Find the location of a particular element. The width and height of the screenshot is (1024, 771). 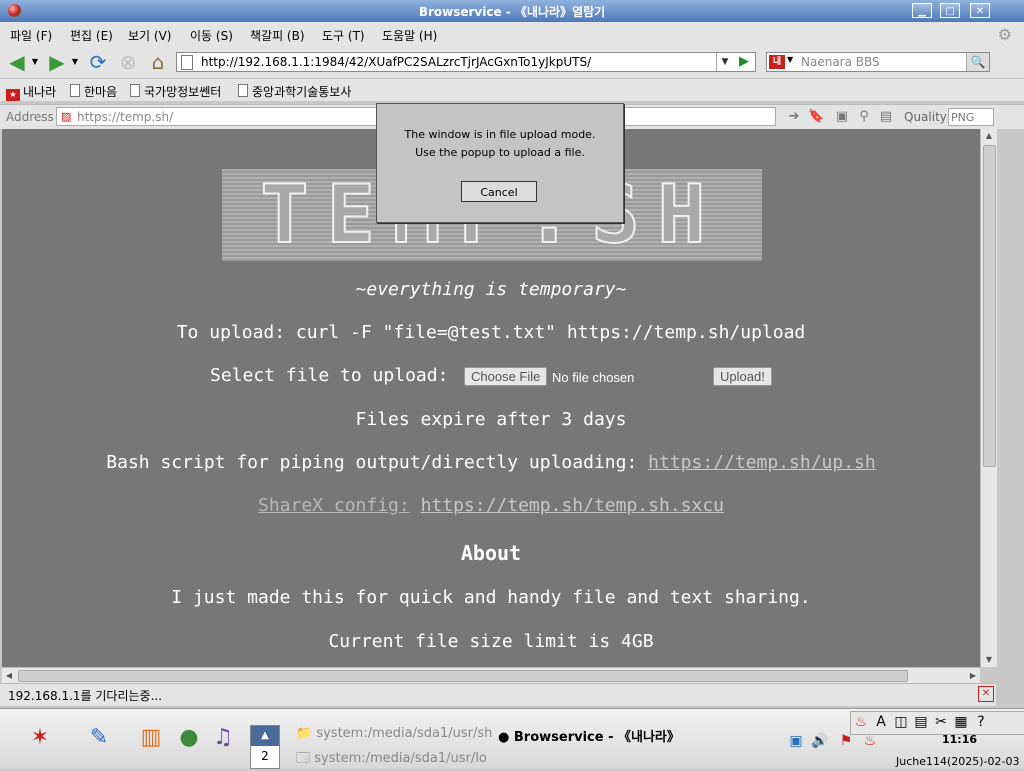

throbber-gear-icon: ⚙ is located at coordinates (1004, 34).